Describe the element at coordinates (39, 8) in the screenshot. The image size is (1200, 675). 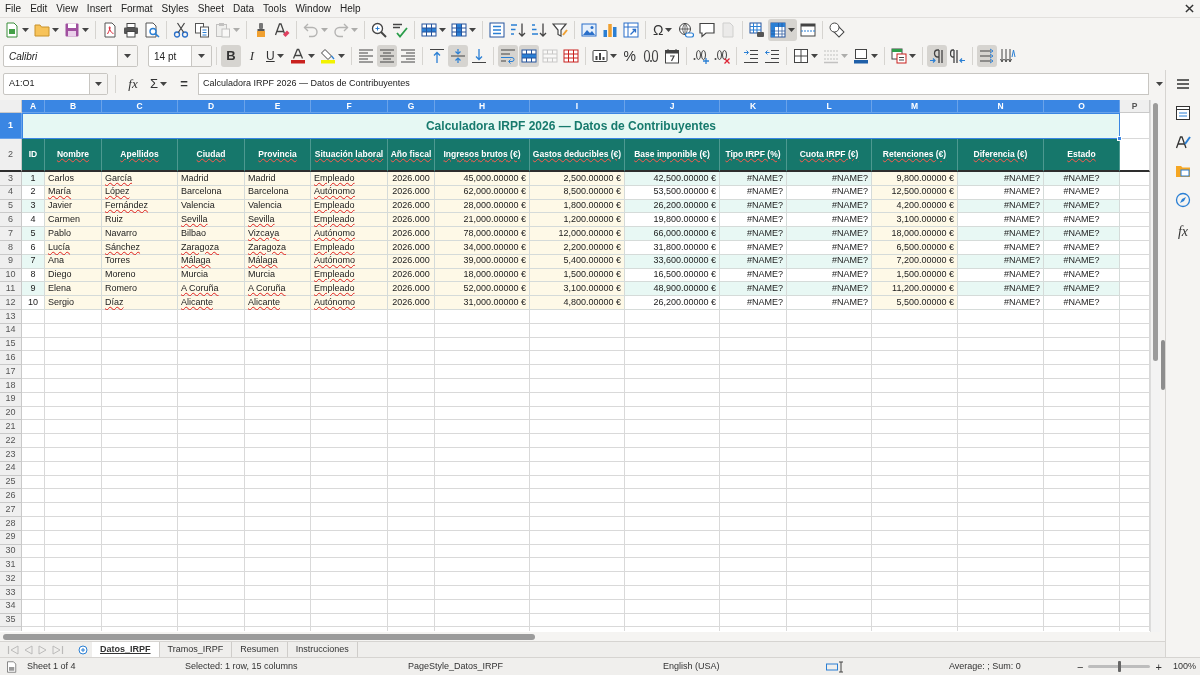
I see `menu-item: Edit` at that location.